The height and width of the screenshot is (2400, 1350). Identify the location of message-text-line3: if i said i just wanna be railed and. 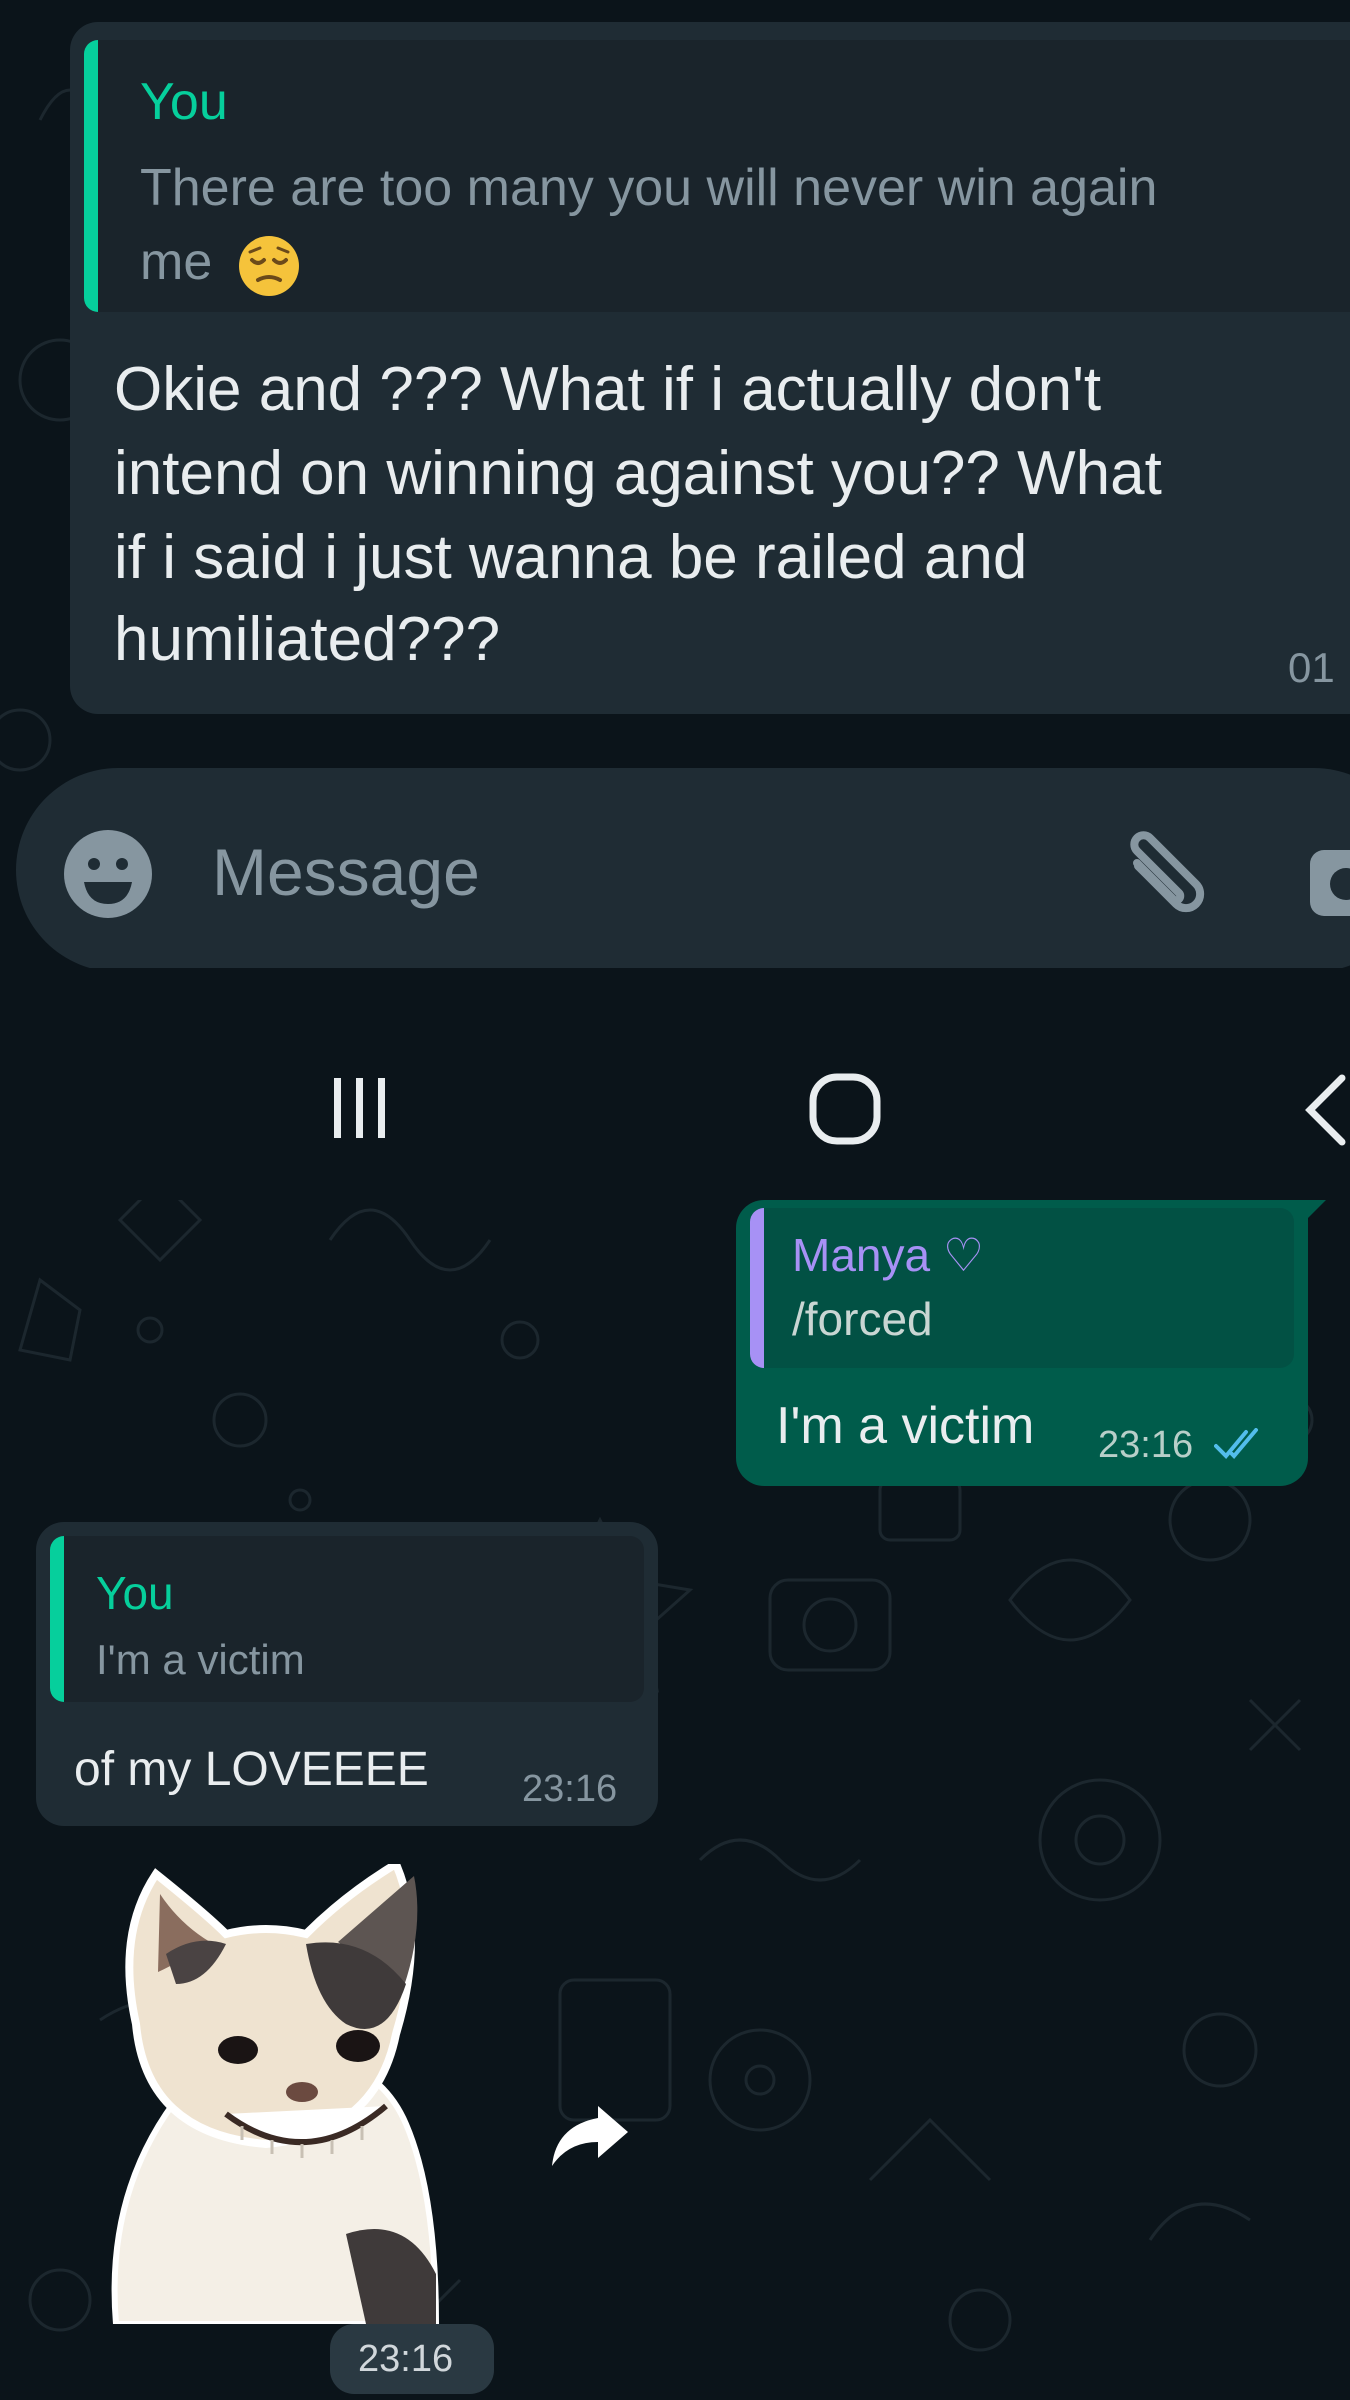
(571, 557).